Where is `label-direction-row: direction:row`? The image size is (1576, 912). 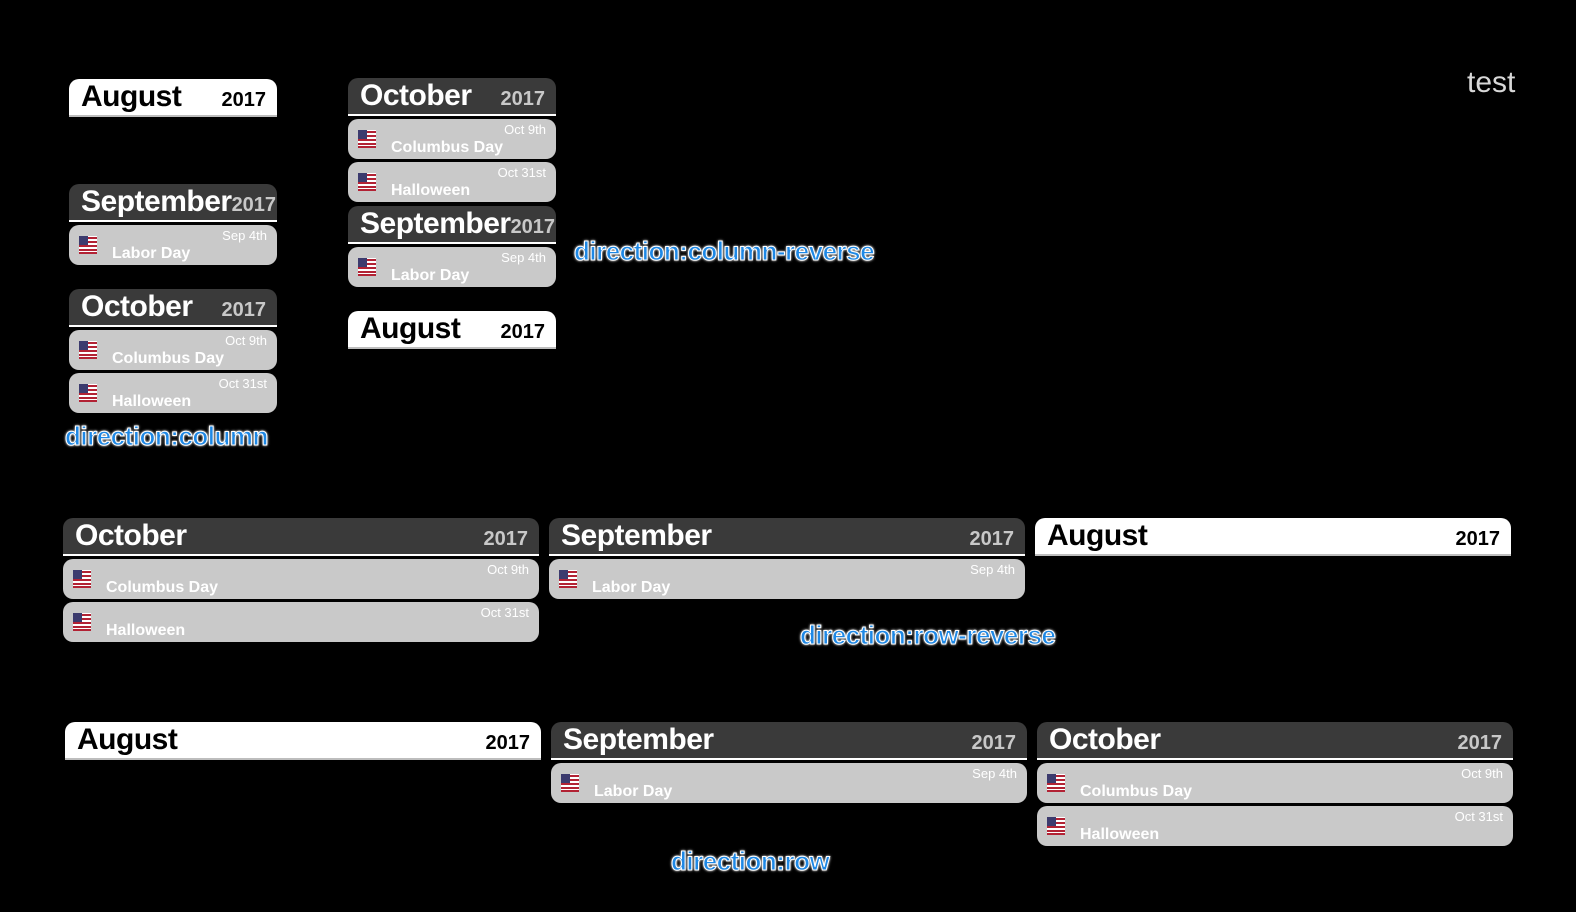 label-direction-row: direction:row is located at coordinates (750, 861).